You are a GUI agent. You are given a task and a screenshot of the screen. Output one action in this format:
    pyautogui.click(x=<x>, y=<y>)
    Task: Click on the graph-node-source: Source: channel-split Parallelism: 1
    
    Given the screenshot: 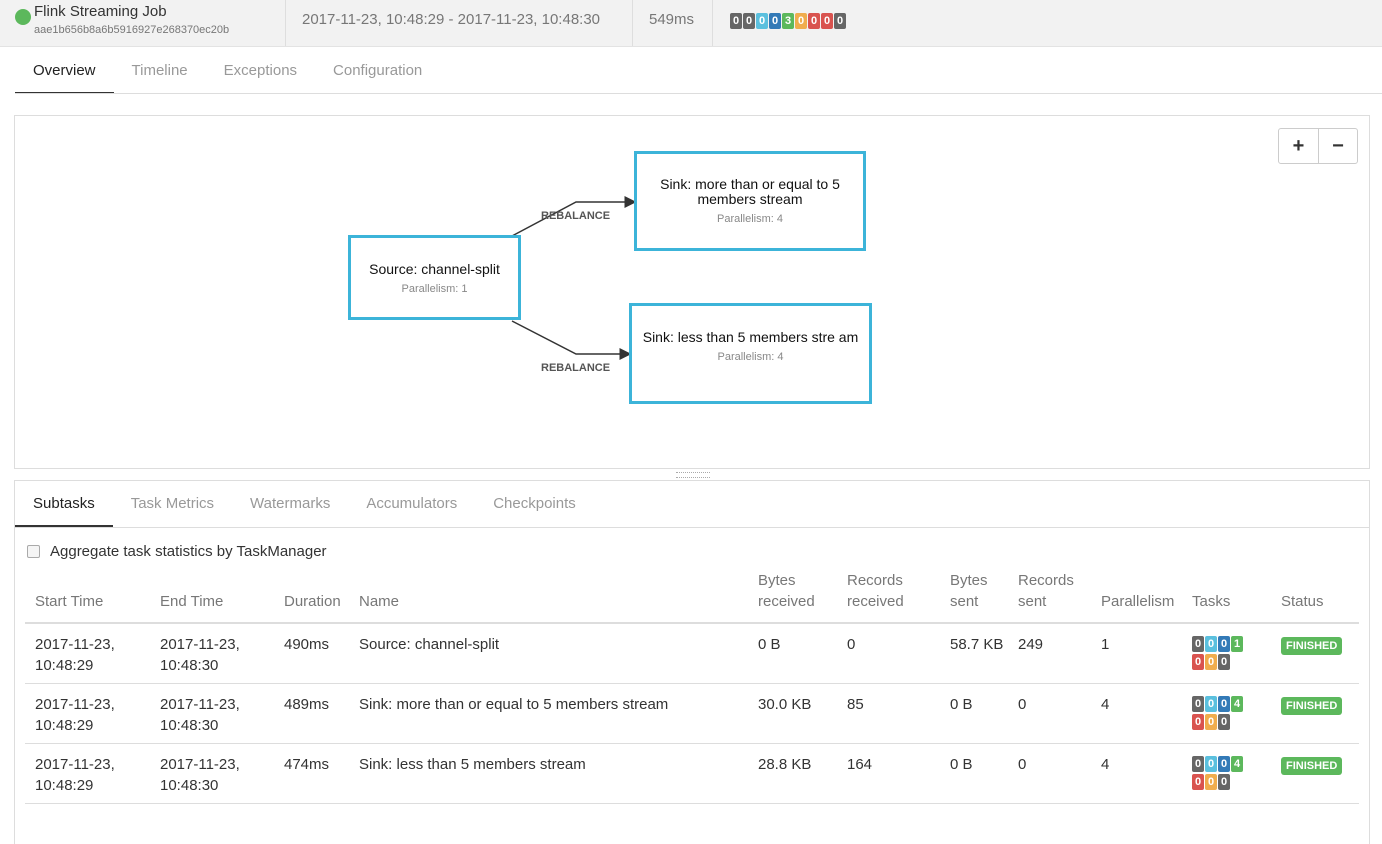 What is the action you would take?
    pyautogui.click(x=434, y=277)
    